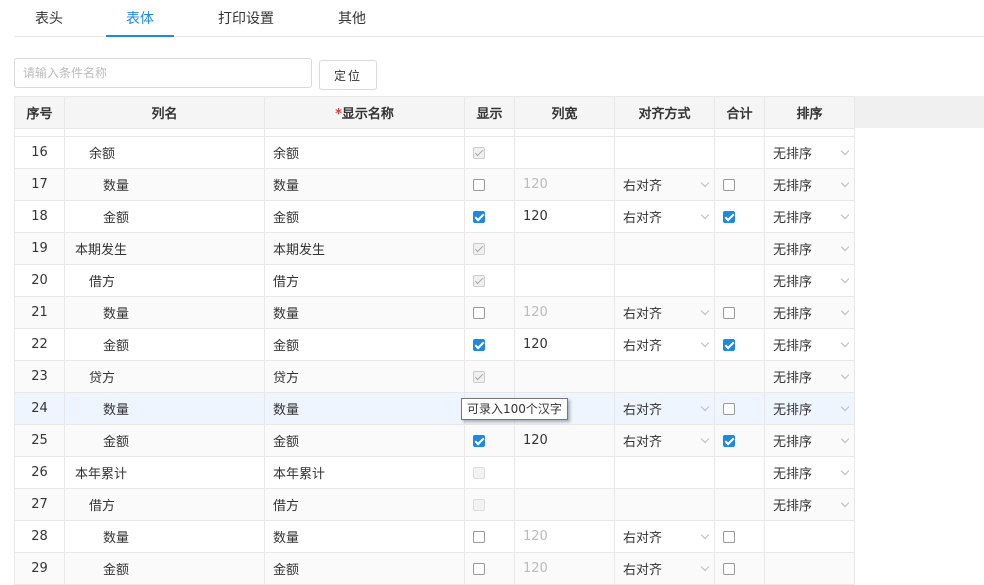 This screenshot has height=585, width=984. What do you see at coordinates (348, 75) in the screenshot?
I see `locate-button: 定位` at bounding box center [348, 75].